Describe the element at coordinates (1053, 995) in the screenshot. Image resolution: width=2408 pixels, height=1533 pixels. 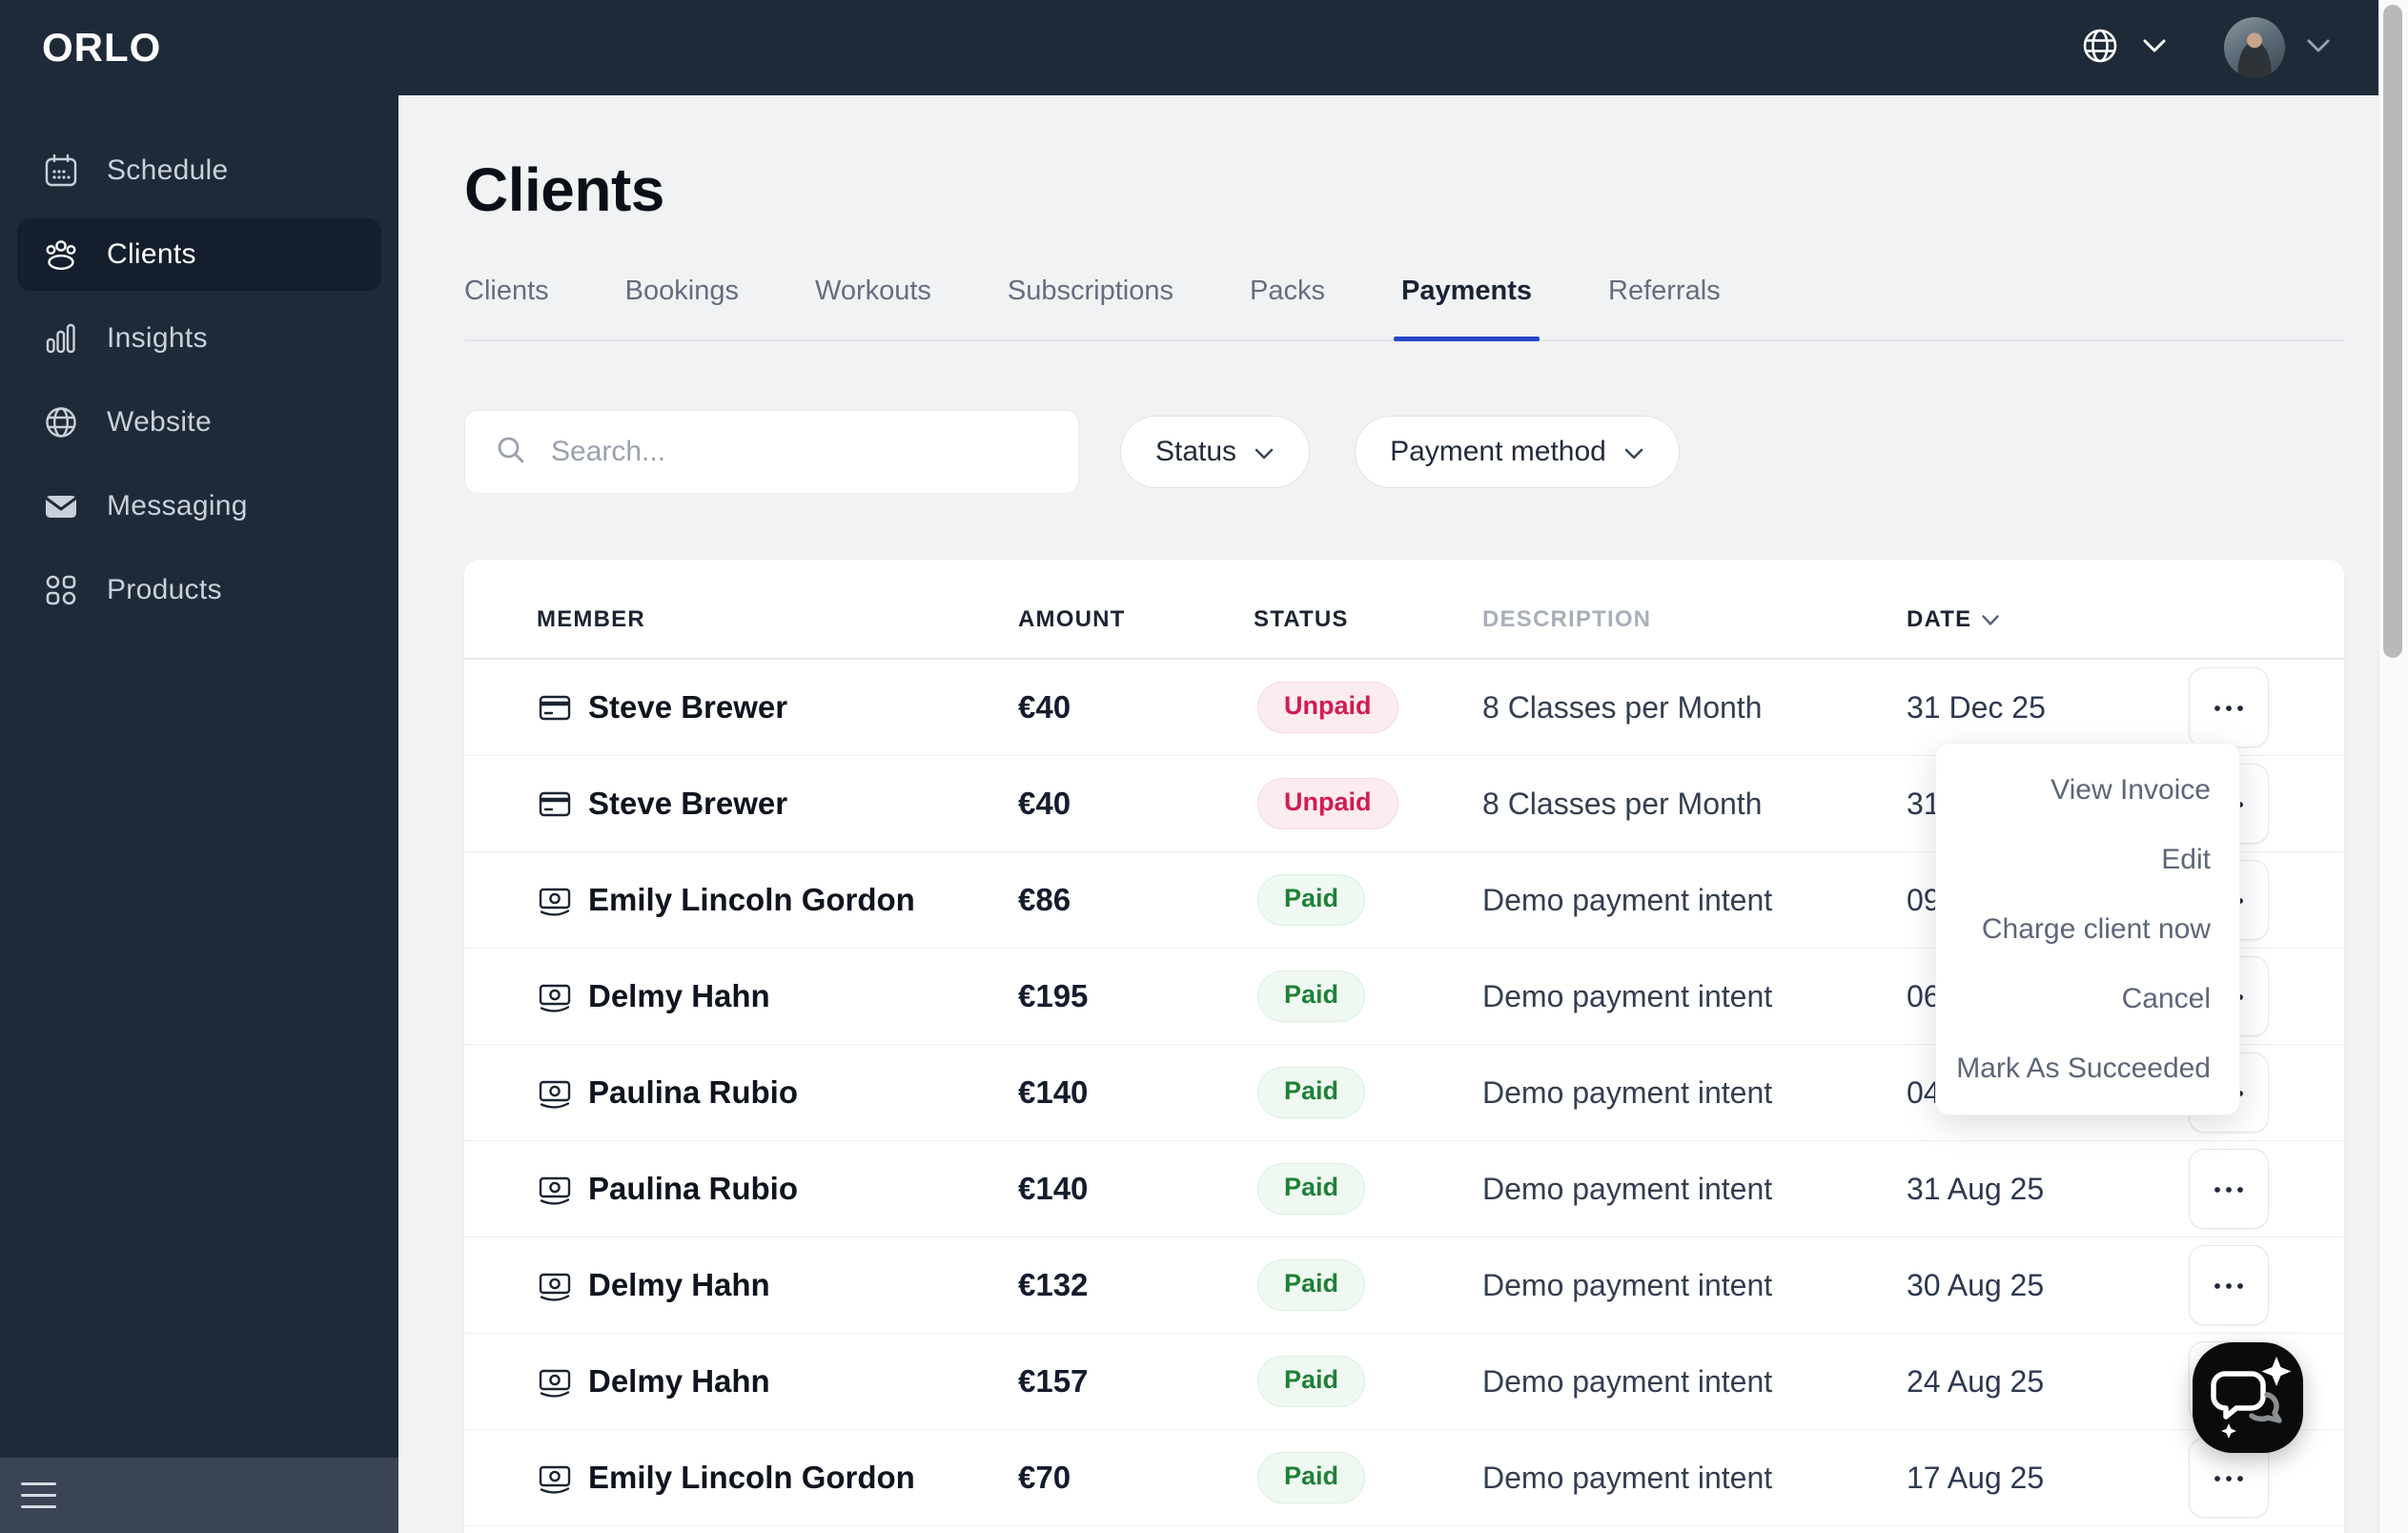
I see `payment-amount: €195` at that location.